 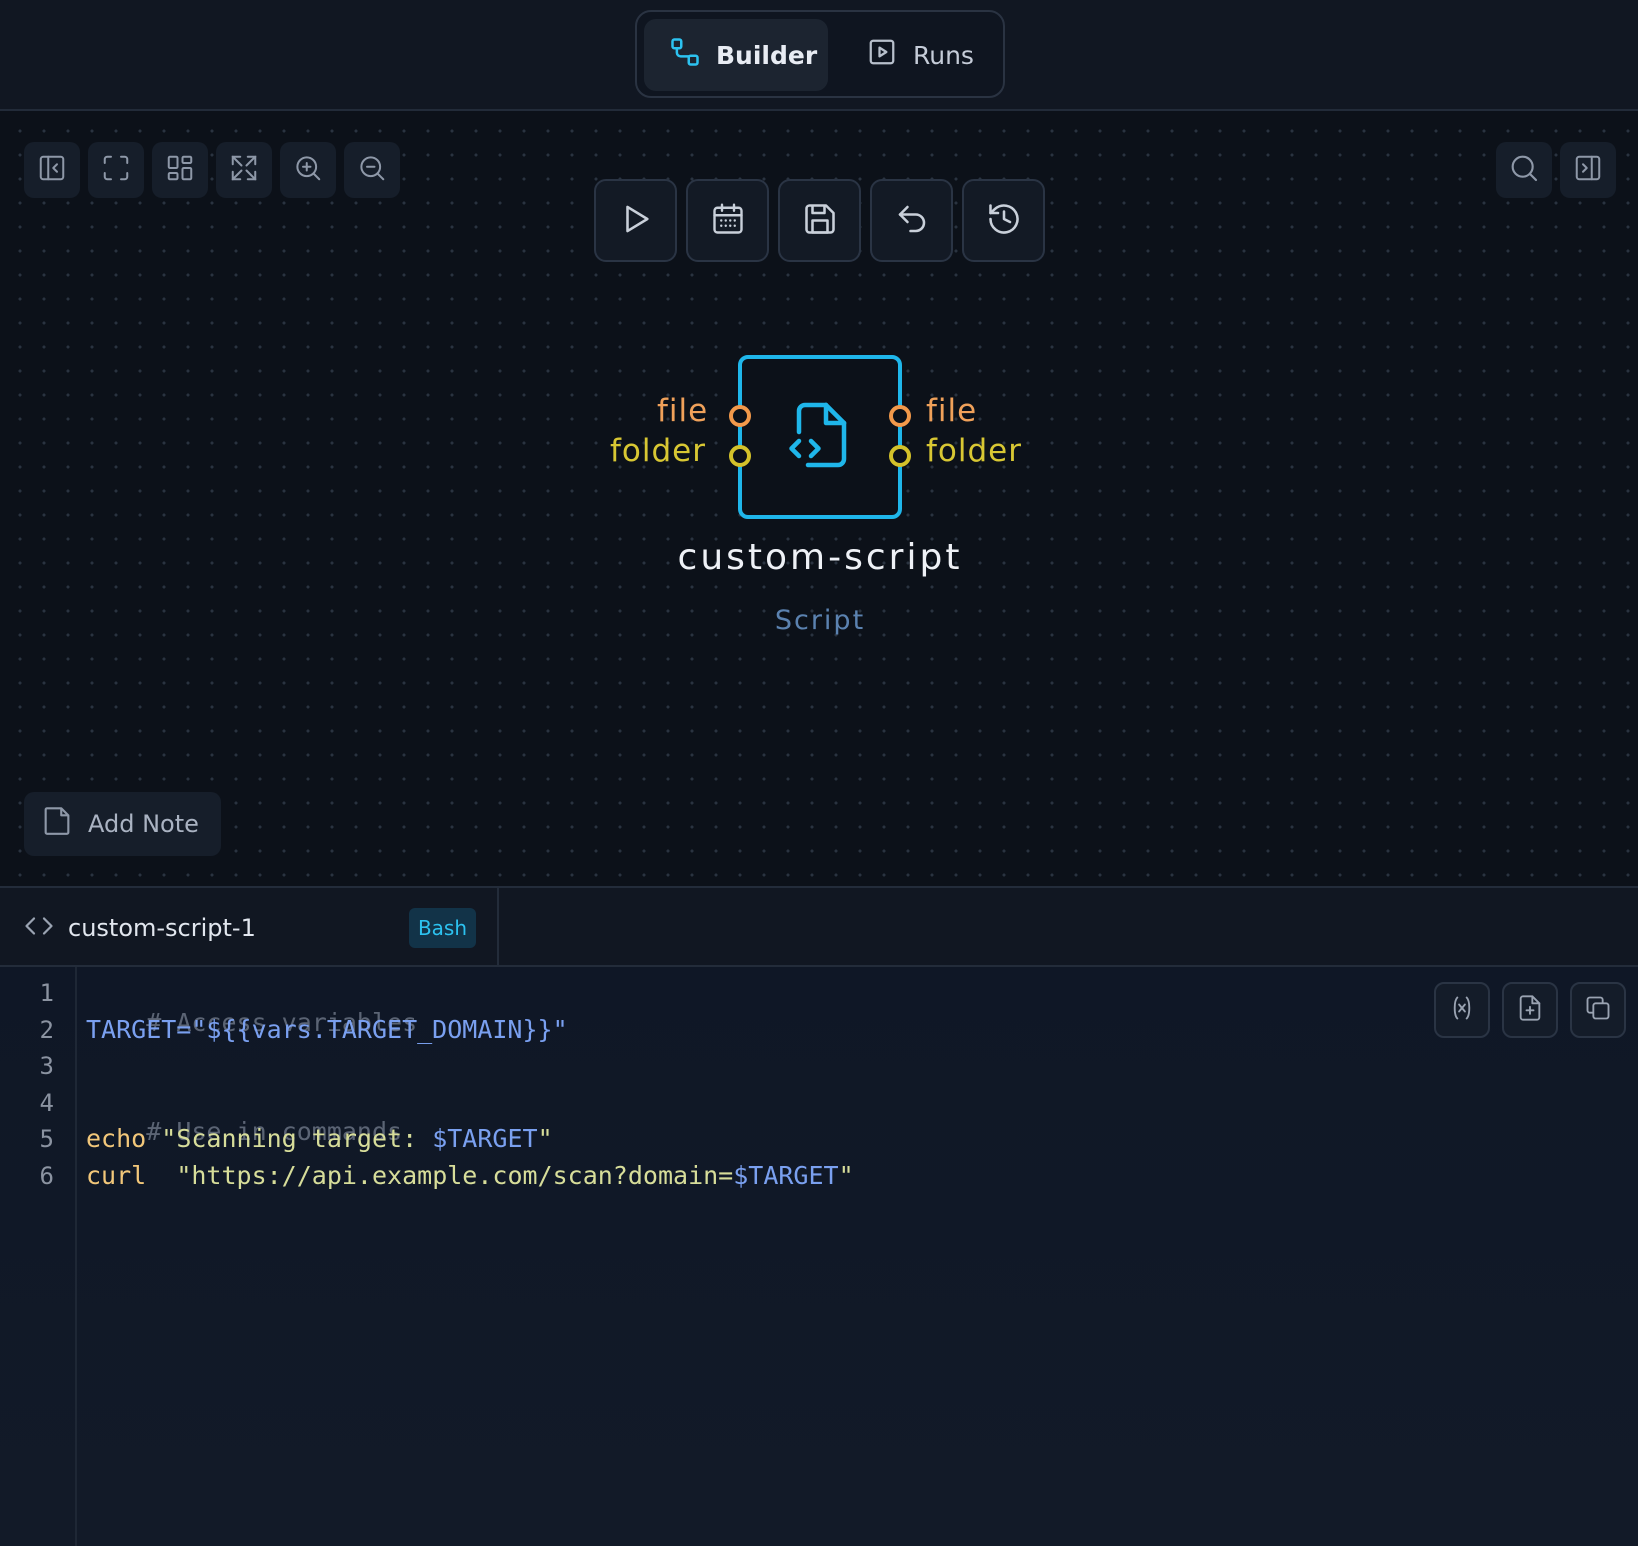 I want to click on sticky-note-icon, so click(x=57, y=824).